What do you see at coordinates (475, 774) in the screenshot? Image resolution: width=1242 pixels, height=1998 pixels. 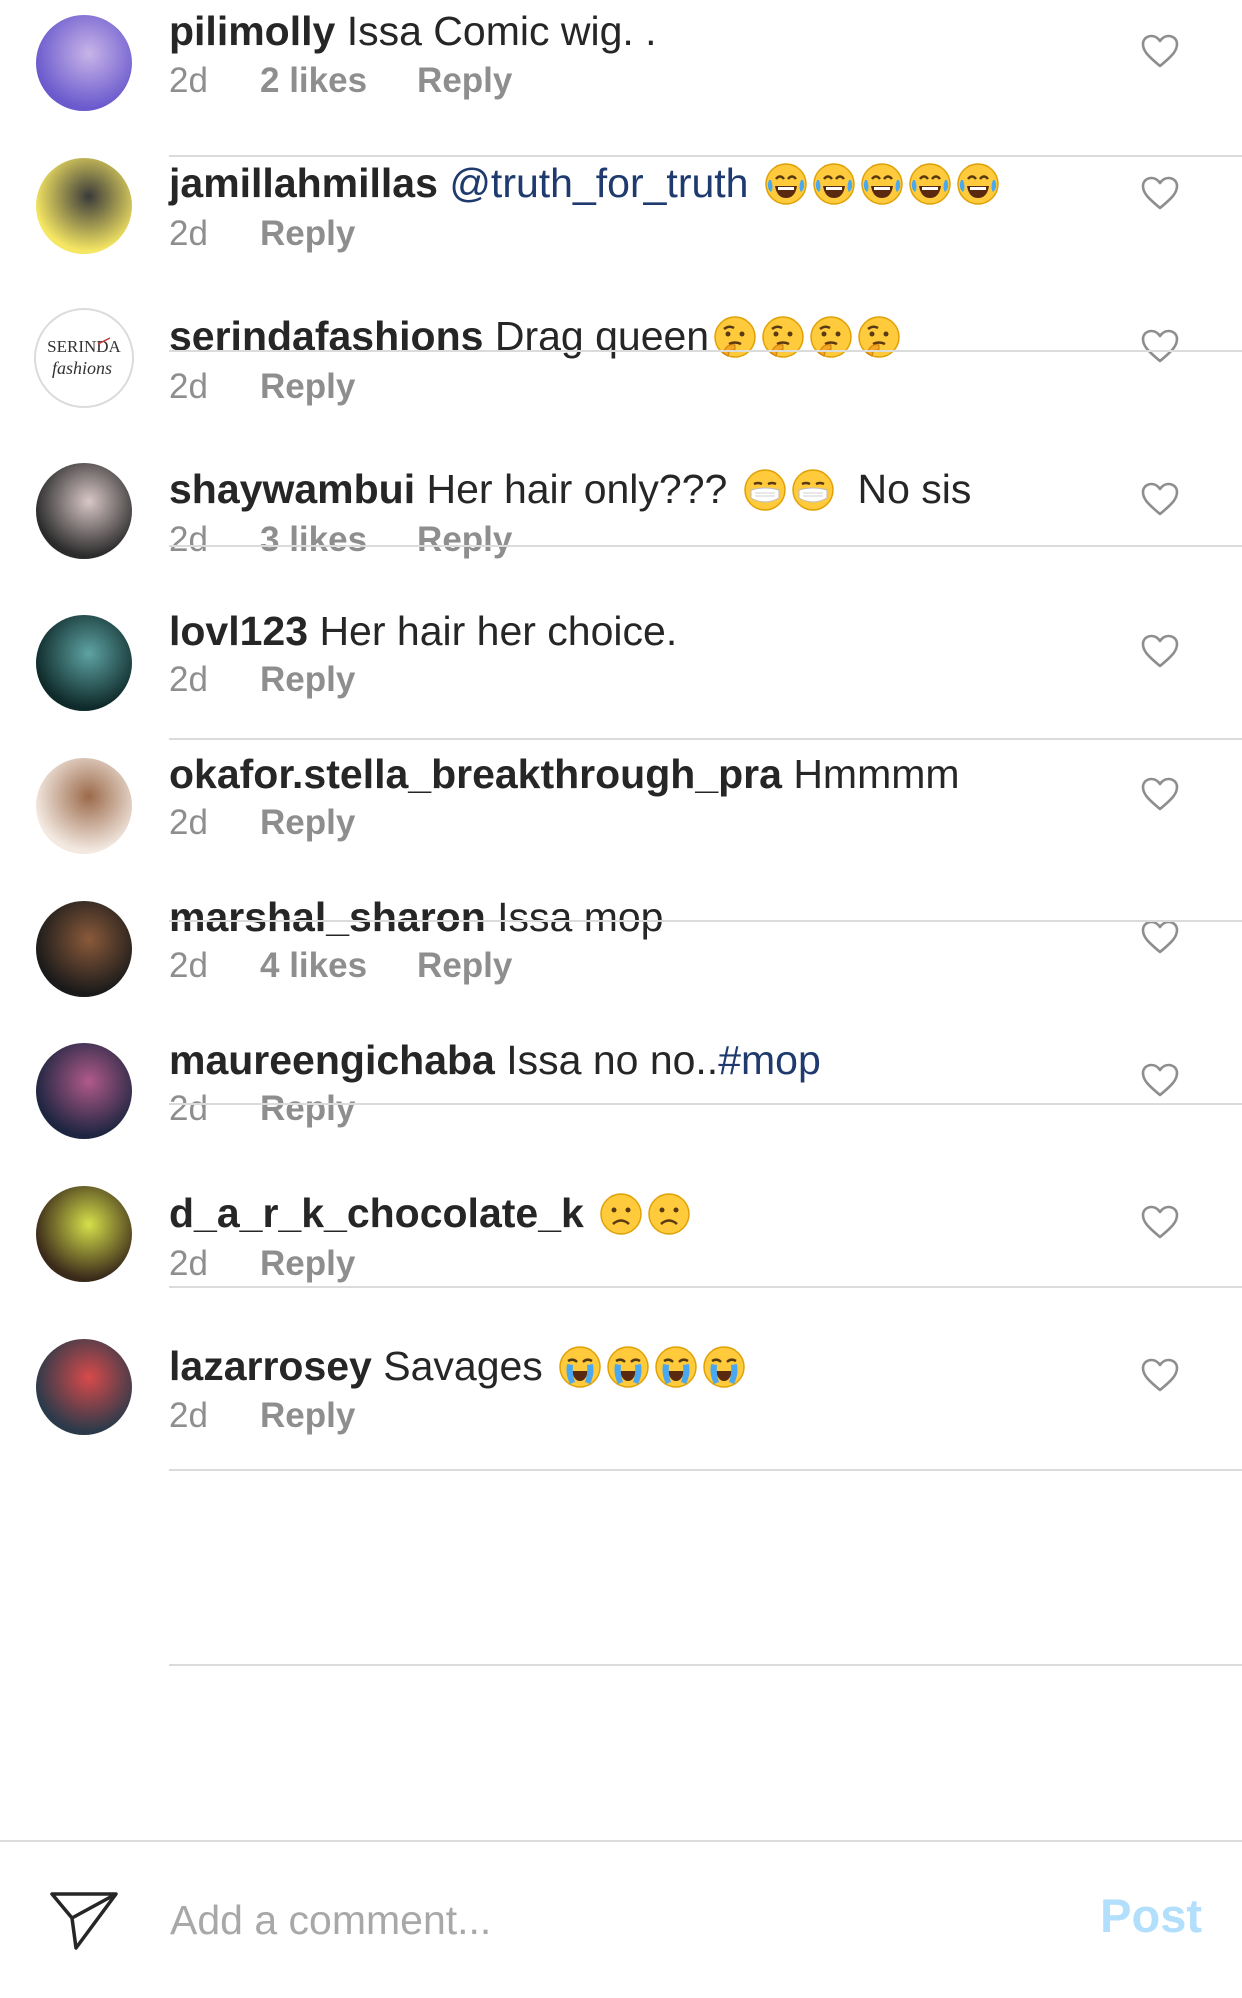 I see `comment-username: okafor.stella_breakthrough_pra` at bounding box center [475, 774].